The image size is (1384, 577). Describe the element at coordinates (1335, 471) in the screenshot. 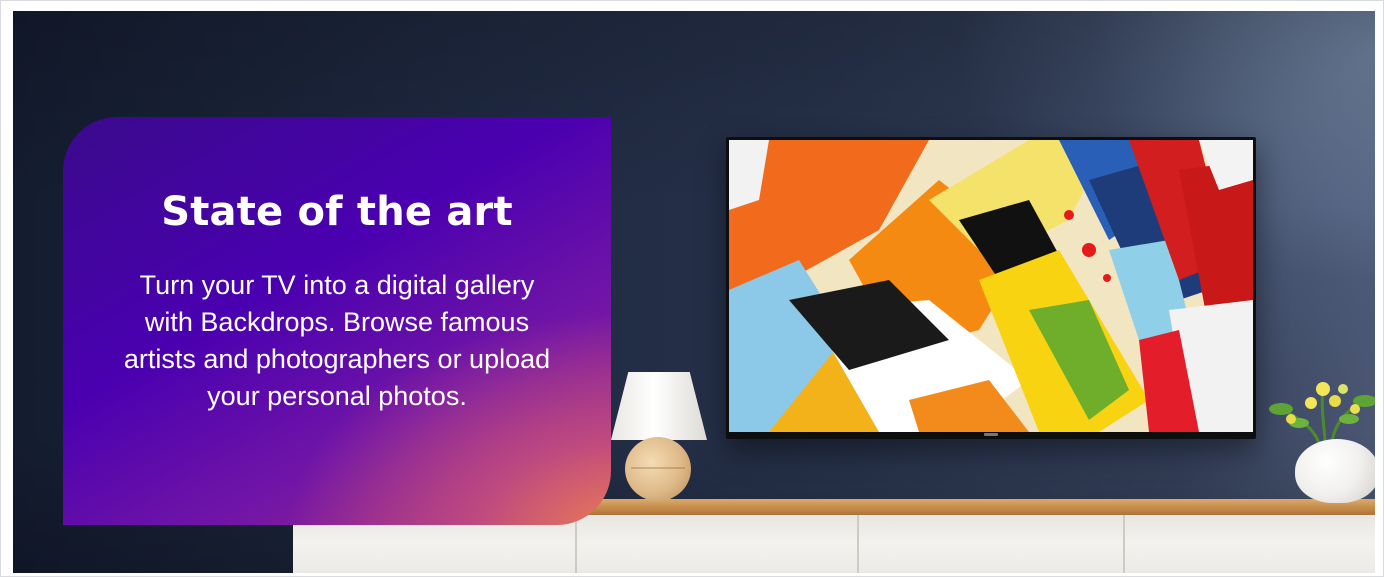

I see `vase` at that location.